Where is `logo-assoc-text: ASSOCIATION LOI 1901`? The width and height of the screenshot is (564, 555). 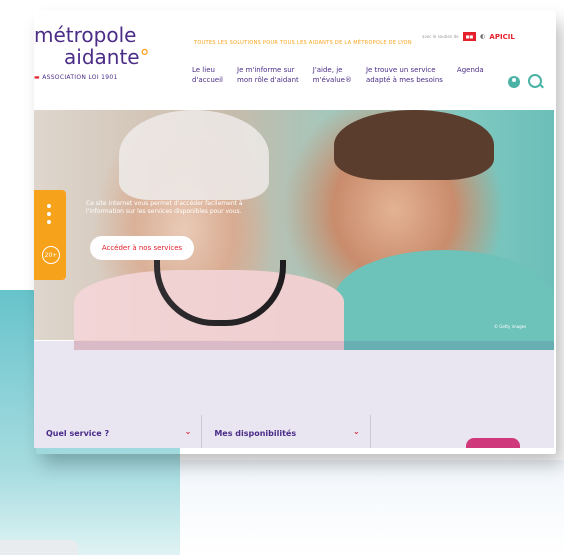
logo-assoc-text: ASSOCIATION LOI 1901 is located at coordinates (80, 77).